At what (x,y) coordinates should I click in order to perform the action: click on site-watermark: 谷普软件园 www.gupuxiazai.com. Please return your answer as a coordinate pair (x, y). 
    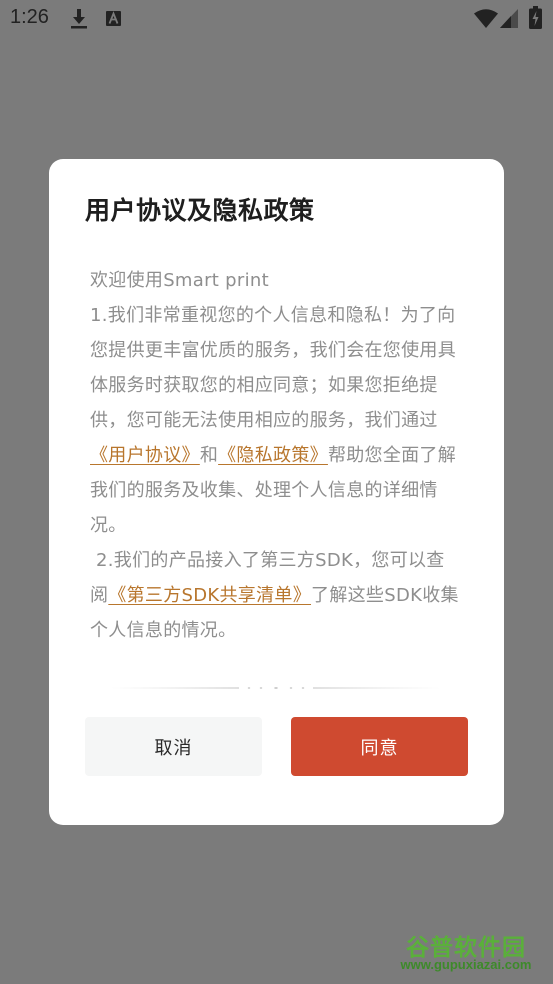
    Looking at the image, I should click on (466, 953).